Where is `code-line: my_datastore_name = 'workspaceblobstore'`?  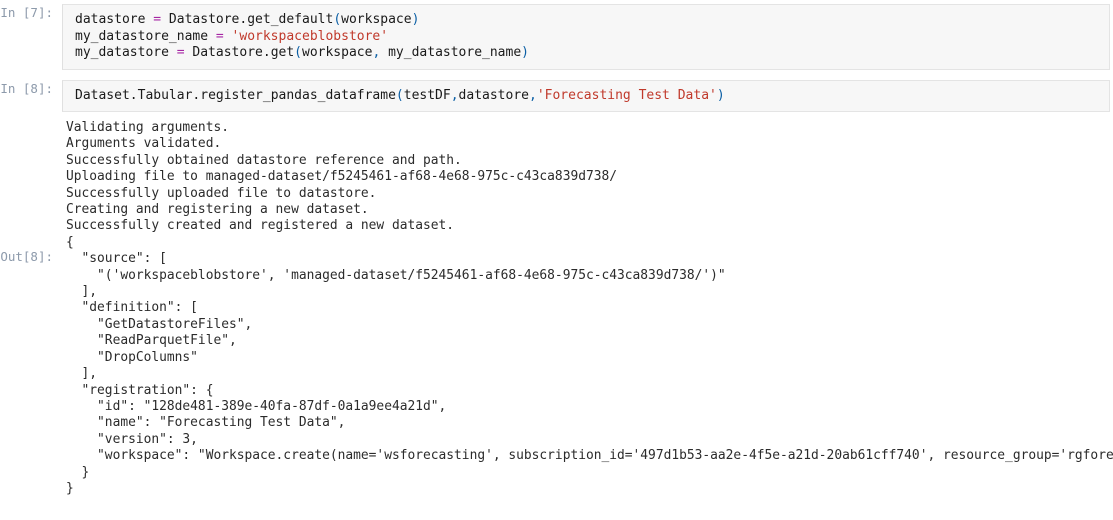
code-line: my_datastore_name = 'workspaceblobstore' is located at coordinates (587, 37).